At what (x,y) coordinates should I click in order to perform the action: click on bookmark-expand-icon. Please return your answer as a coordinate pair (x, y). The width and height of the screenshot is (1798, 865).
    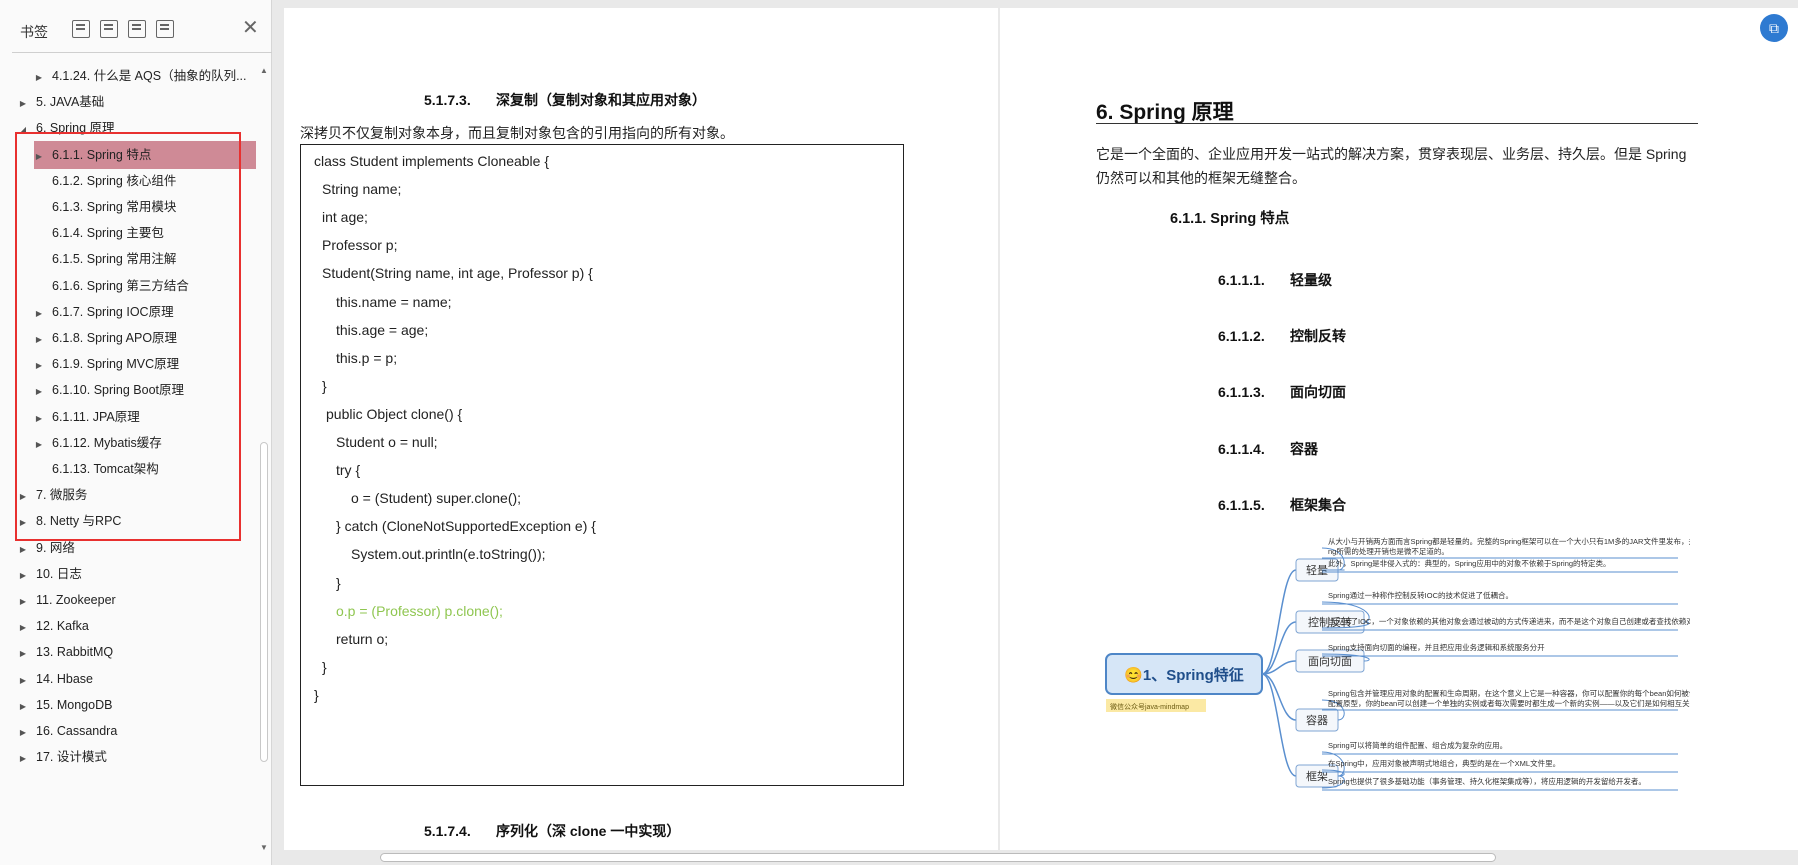
    Looking at the image, I should click on (81, 29).